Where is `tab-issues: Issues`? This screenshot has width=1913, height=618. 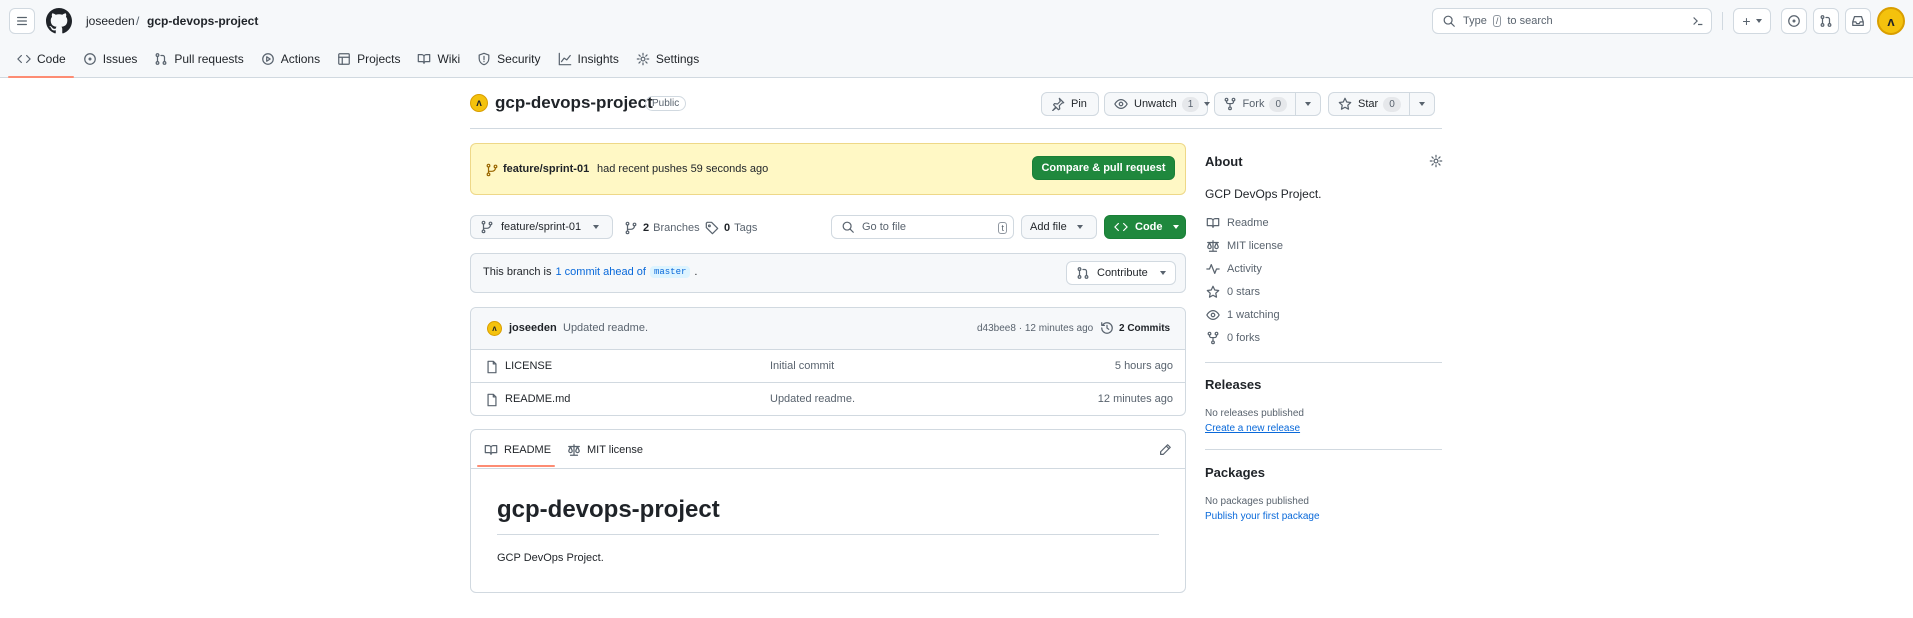
tab-issues: Issues is located at coordinates (110, 59).